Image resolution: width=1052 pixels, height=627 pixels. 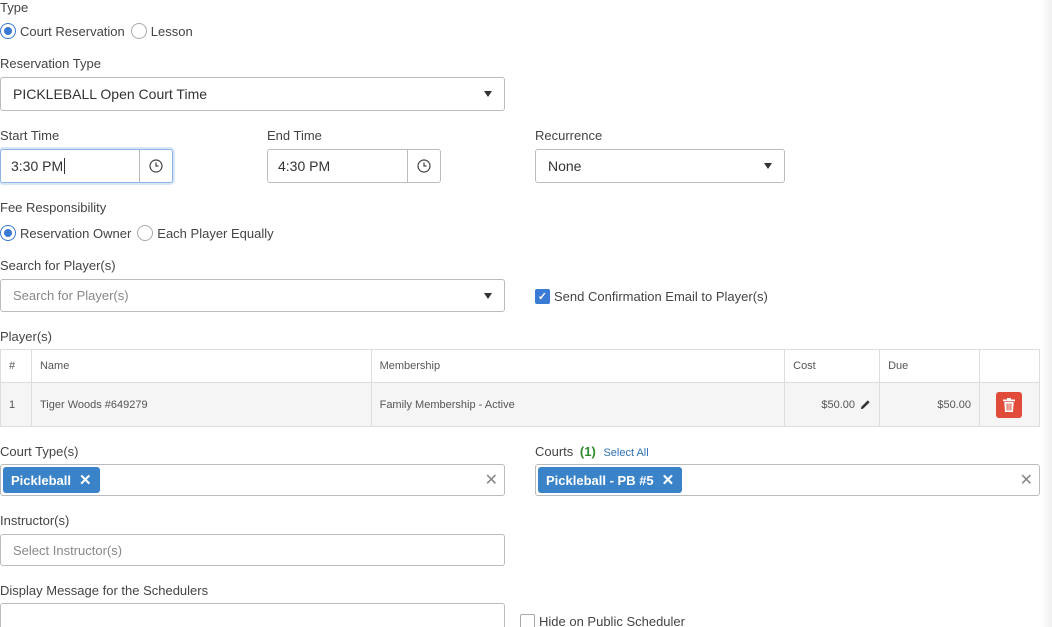 I want to click on type-radio-group: Court Reservation Lesson, so click(x=99, y=31).